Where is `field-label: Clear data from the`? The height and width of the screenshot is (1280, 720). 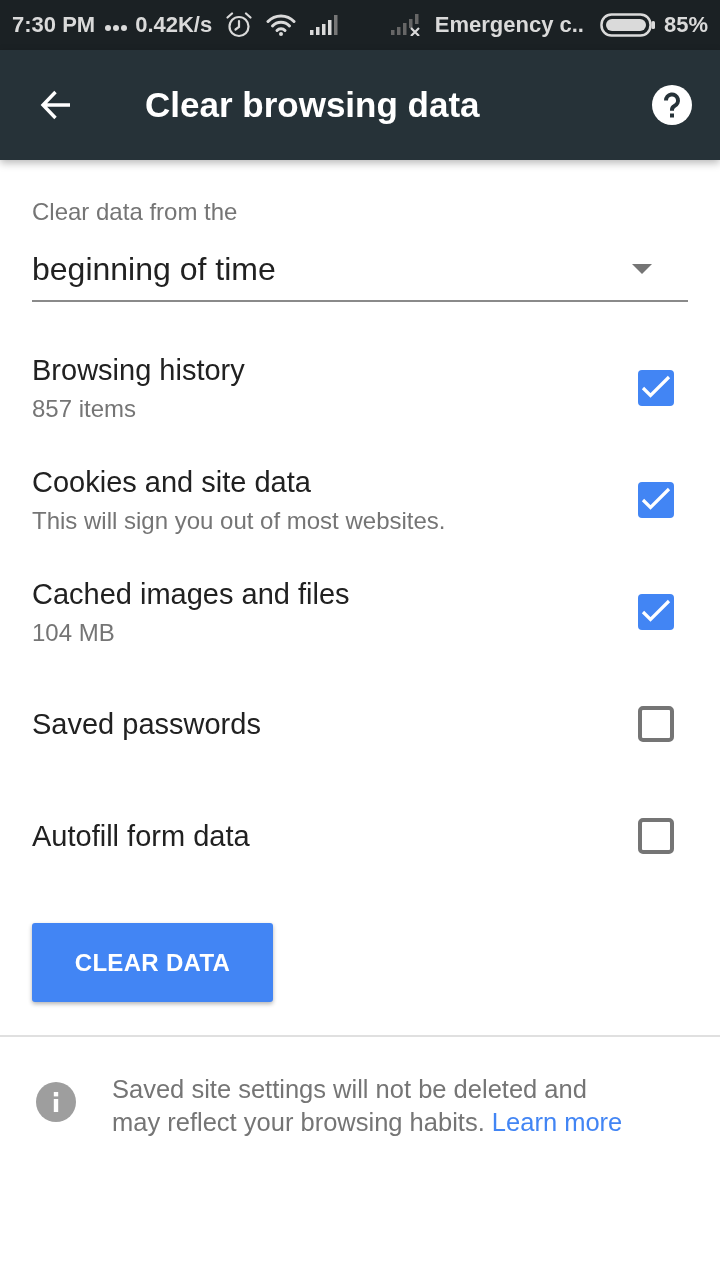 field-label: Clear data from the is located at coordinates (135, 212).